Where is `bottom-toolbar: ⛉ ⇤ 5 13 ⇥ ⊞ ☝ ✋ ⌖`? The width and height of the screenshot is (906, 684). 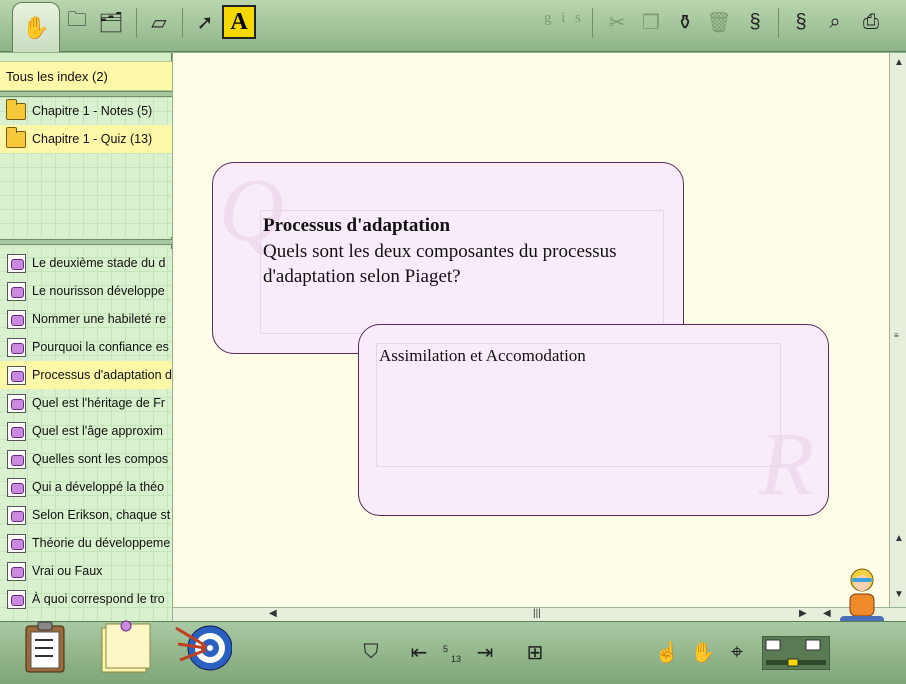 bottom-toolbar: ⛉ ⇤ 5 13 ⇥ ⊞ ☝ ✋ ⌖ is located at coordinates (453, 651).